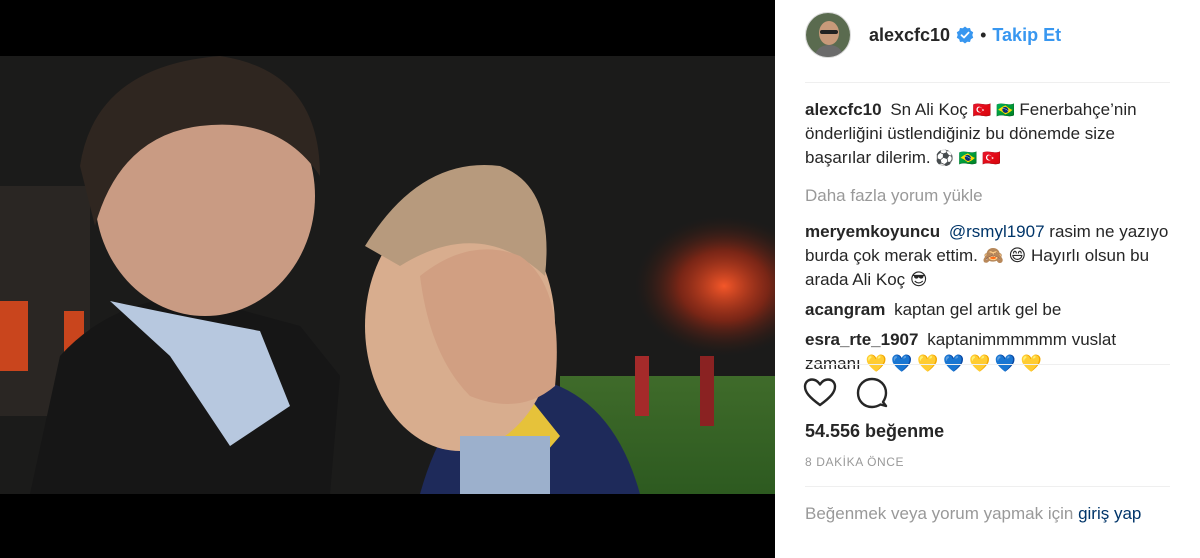 The width and height of the screenshot is (1200, 558). Describe the element at coordinates (968, 158) in the screenshot. I see `caption-emojis-2: ⚽ 🇧🇷 🇹🇷` at that location.